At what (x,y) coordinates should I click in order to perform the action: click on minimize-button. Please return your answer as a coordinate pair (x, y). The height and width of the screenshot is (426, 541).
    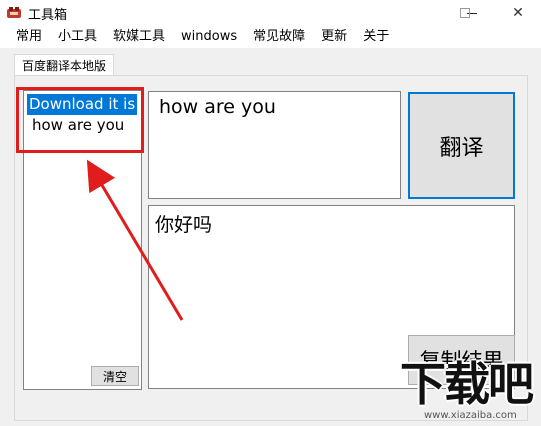
    Looking at the image, I should click on (472, 13).